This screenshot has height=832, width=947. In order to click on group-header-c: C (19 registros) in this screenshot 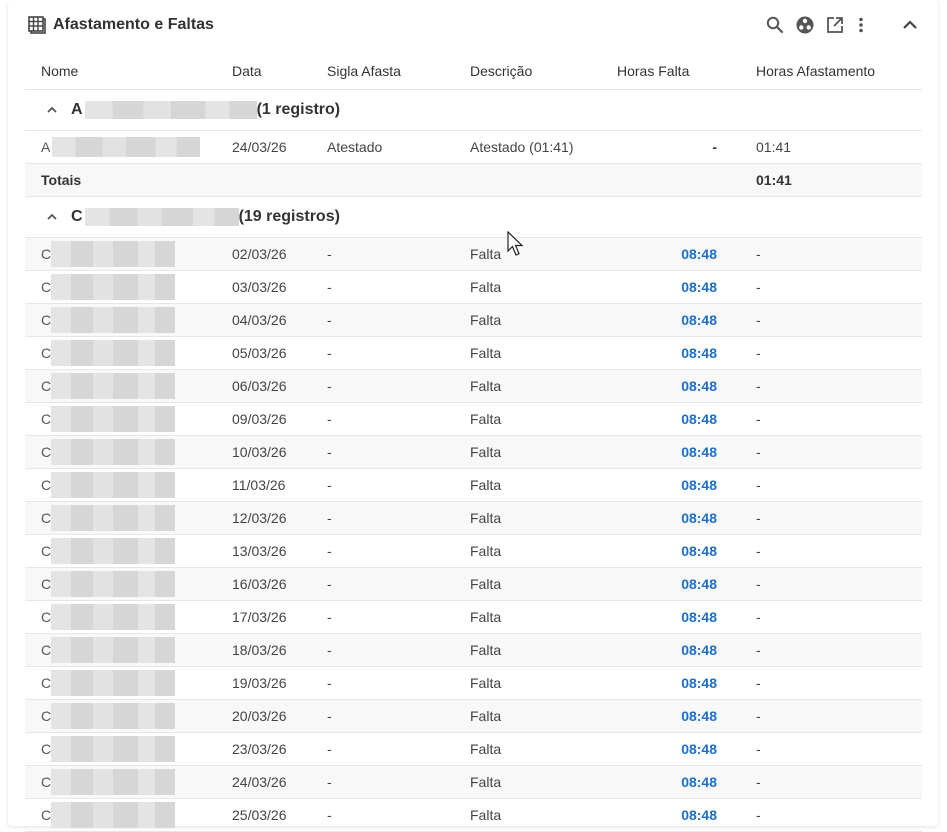, I will do `click(473, 217)`.